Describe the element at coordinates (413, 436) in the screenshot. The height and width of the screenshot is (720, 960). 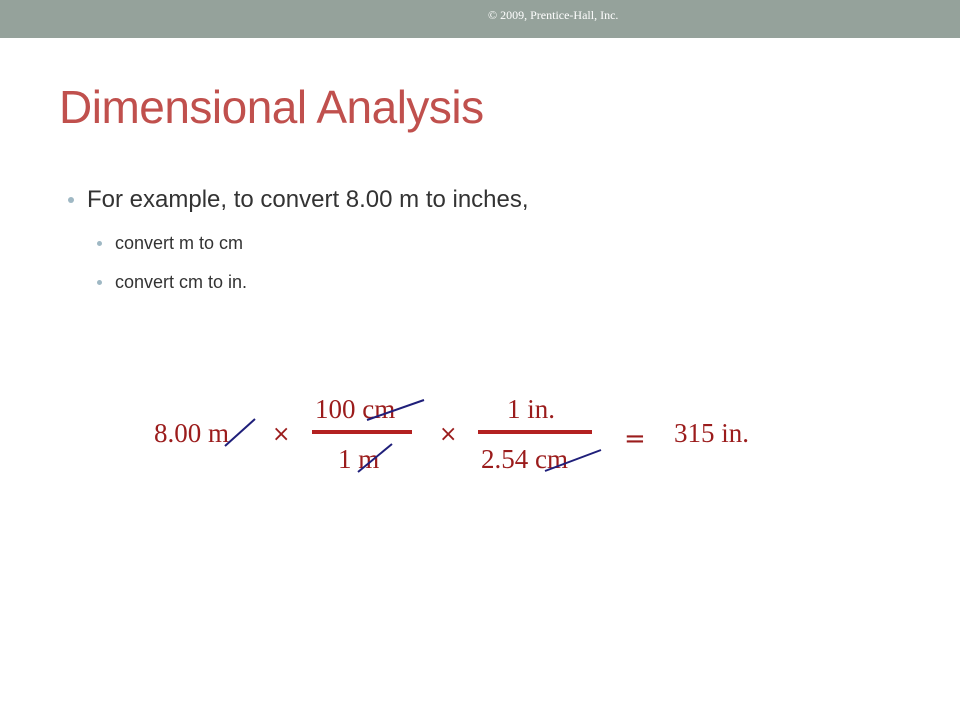
I see `unit-cancel-strikes` at that location.